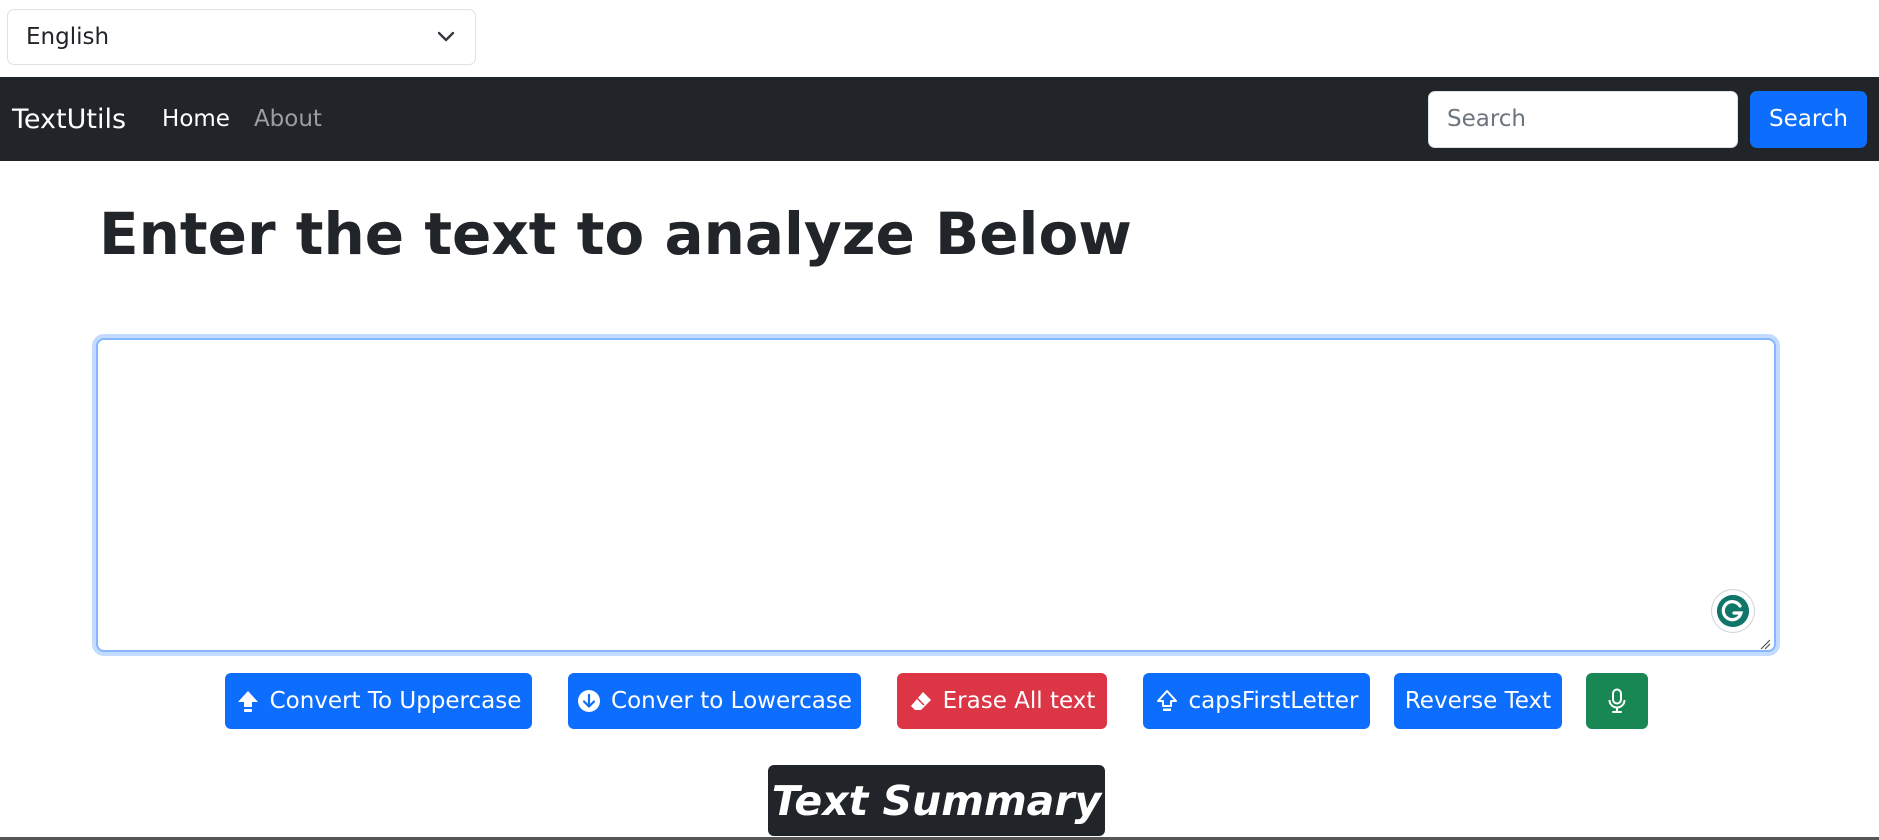  Describe the element at coordinates (69, 119) in the screenshot. I see `navbar-brand: TextUtils` at that location.